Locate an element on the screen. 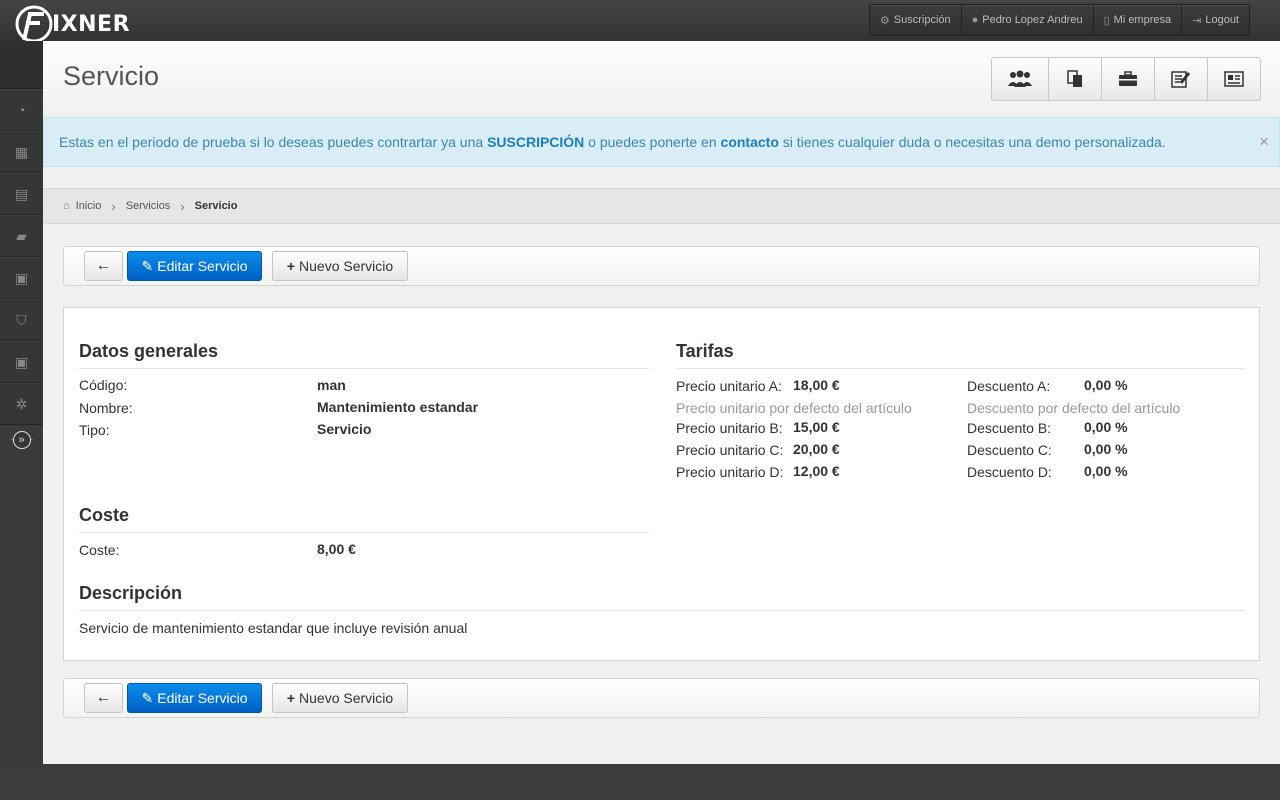  price-c-value: 20,00 € is located at coordinates (816, 449).